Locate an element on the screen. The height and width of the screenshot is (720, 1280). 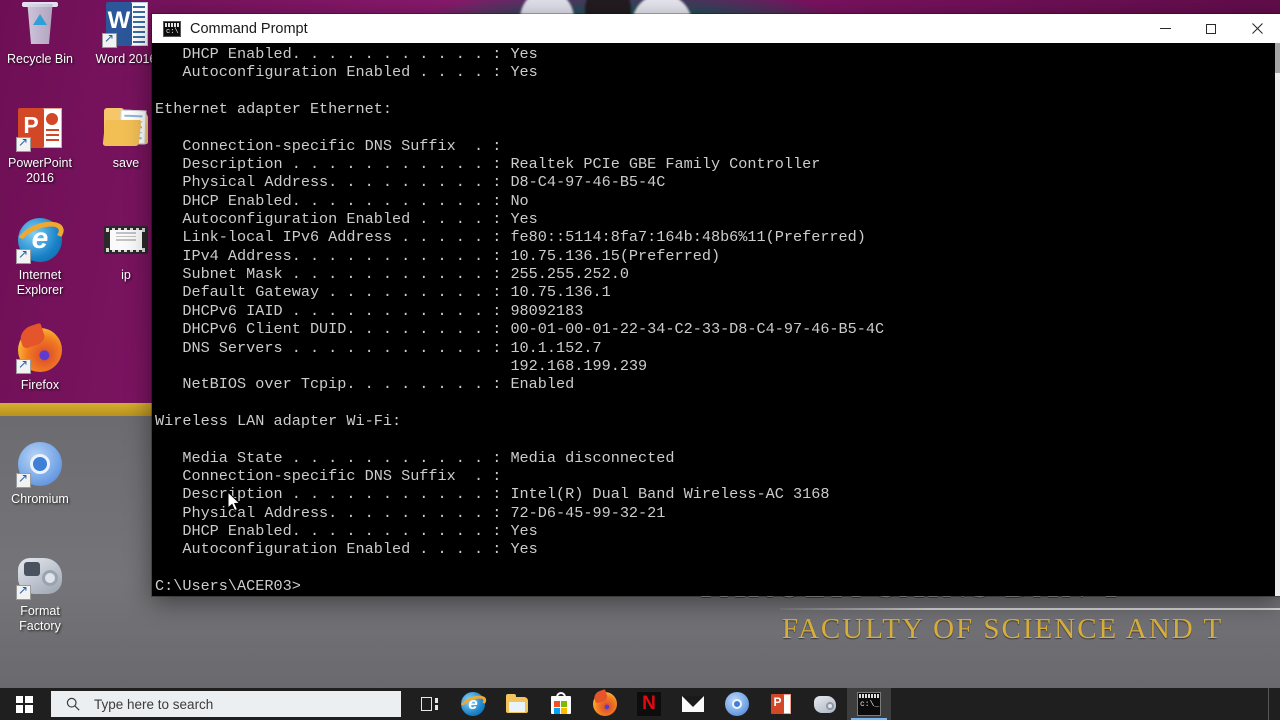
maximize-button is located at coordinates (1211, 28).